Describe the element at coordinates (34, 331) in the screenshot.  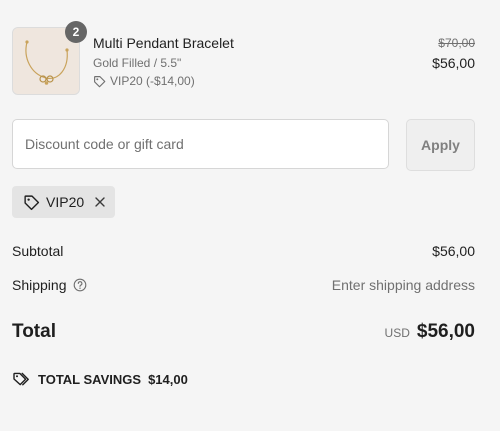
I see `total-label: Total` at that location.